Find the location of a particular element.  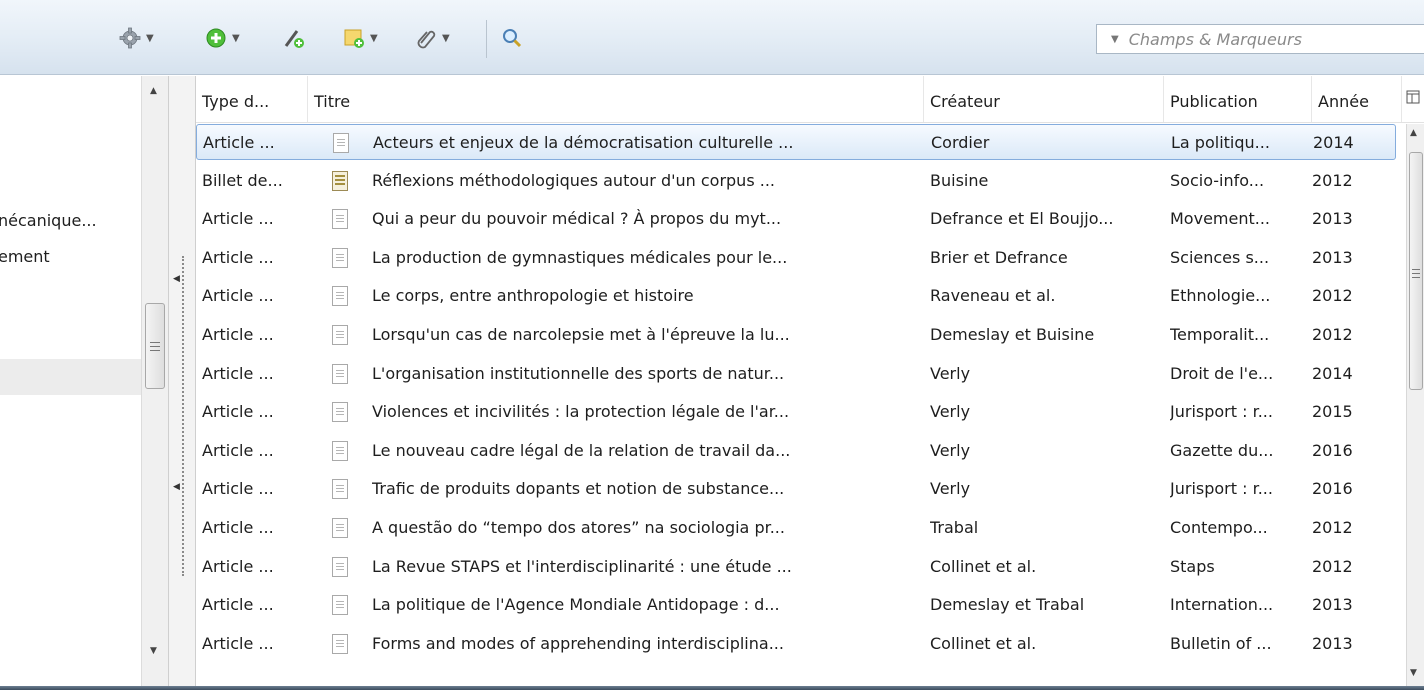

advanced-search-button is located at coordinates (512, 38).